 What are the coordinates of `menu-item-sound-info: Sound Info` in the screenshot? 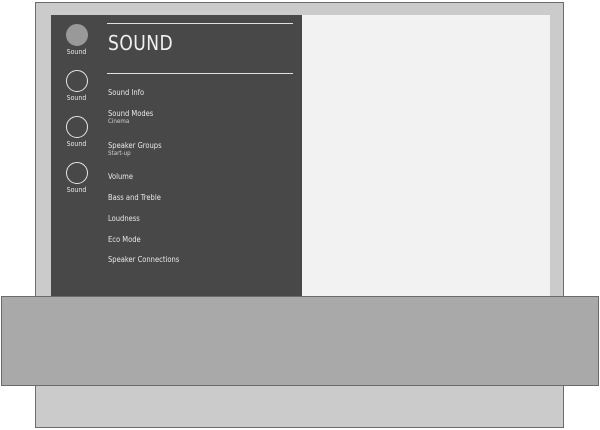 It's located at (126, 92).